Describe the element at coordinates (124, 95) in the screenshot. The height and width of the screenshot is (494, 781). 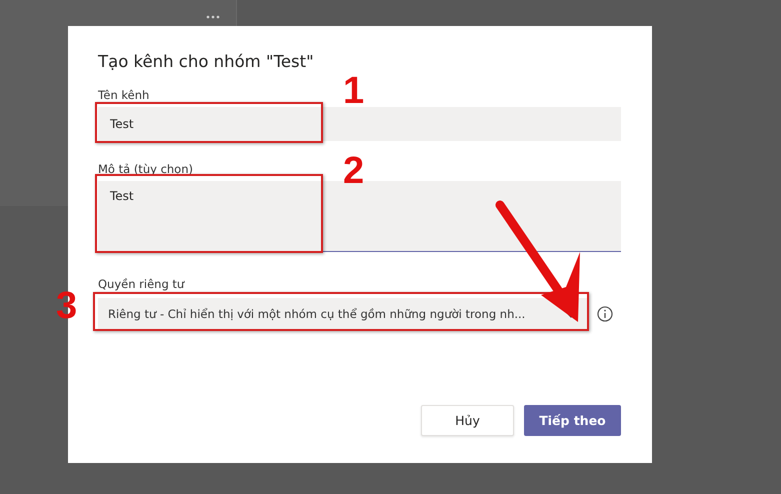
I see `field-label: Tên kênh` at that location.